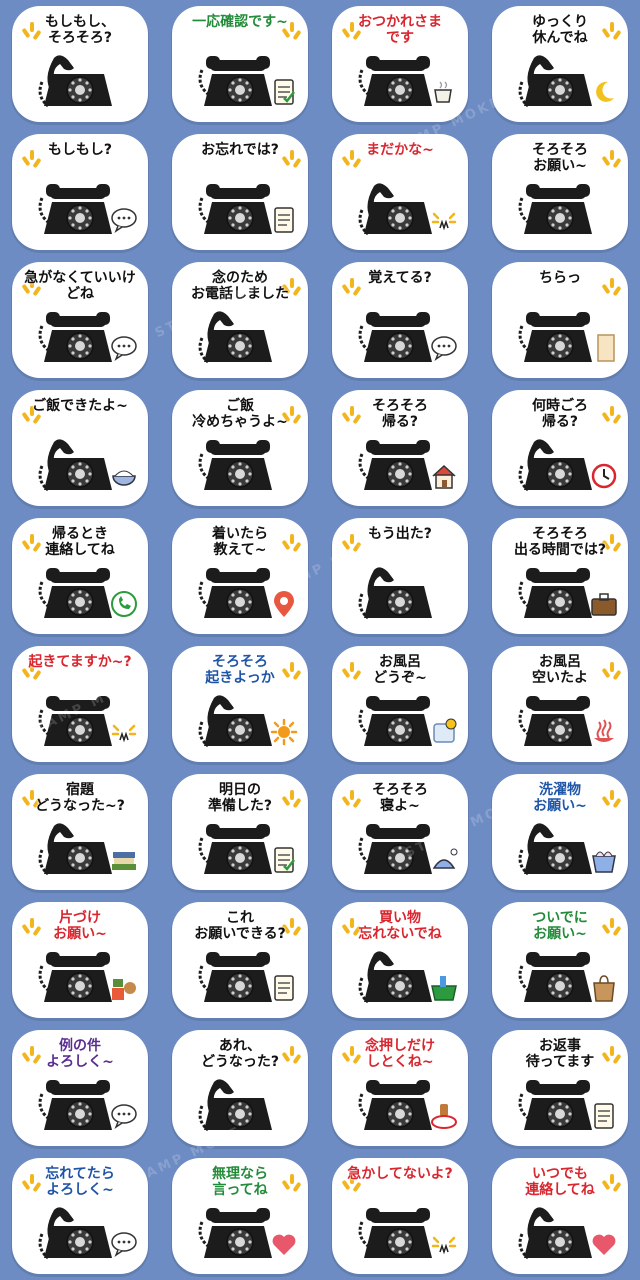 The height and width of the screenshot is (1280, 640). What do you see at coordinates (240, 64) in the screenshot?
I see `sticker: 一応確認です~` at bounding box center [240, 64].